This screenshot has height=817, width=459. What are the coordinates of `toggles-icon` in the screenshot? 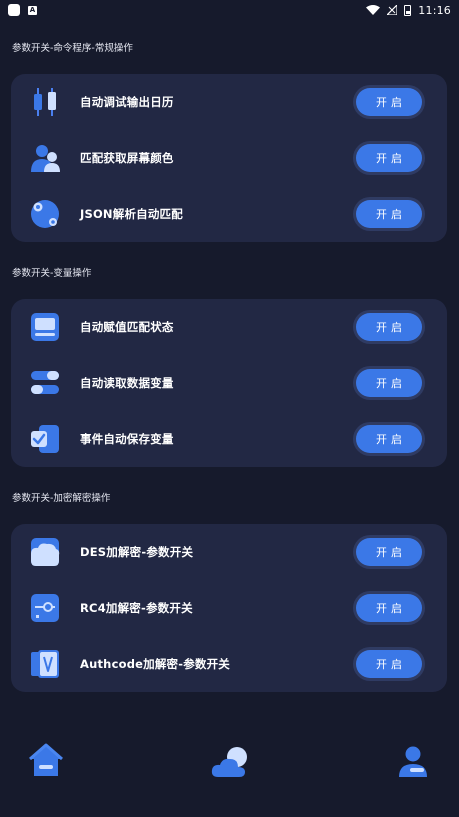 It's located at (45, 382).